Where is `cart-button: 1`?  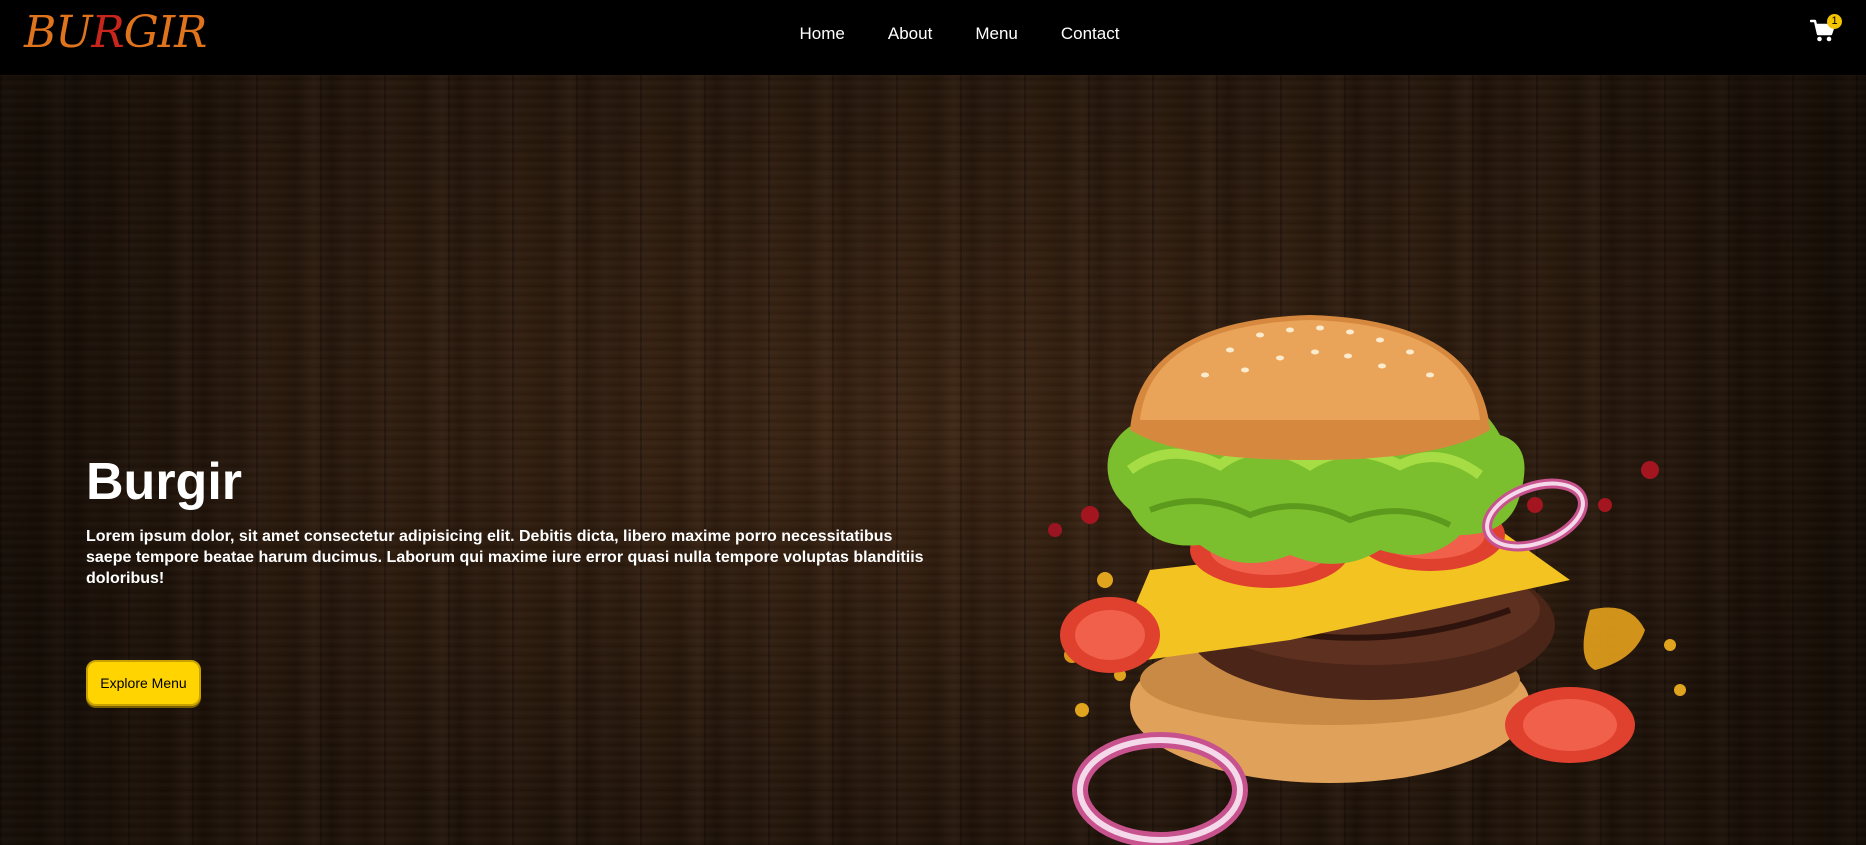 cart-button: 1 is located at coordinates (1825, 29).